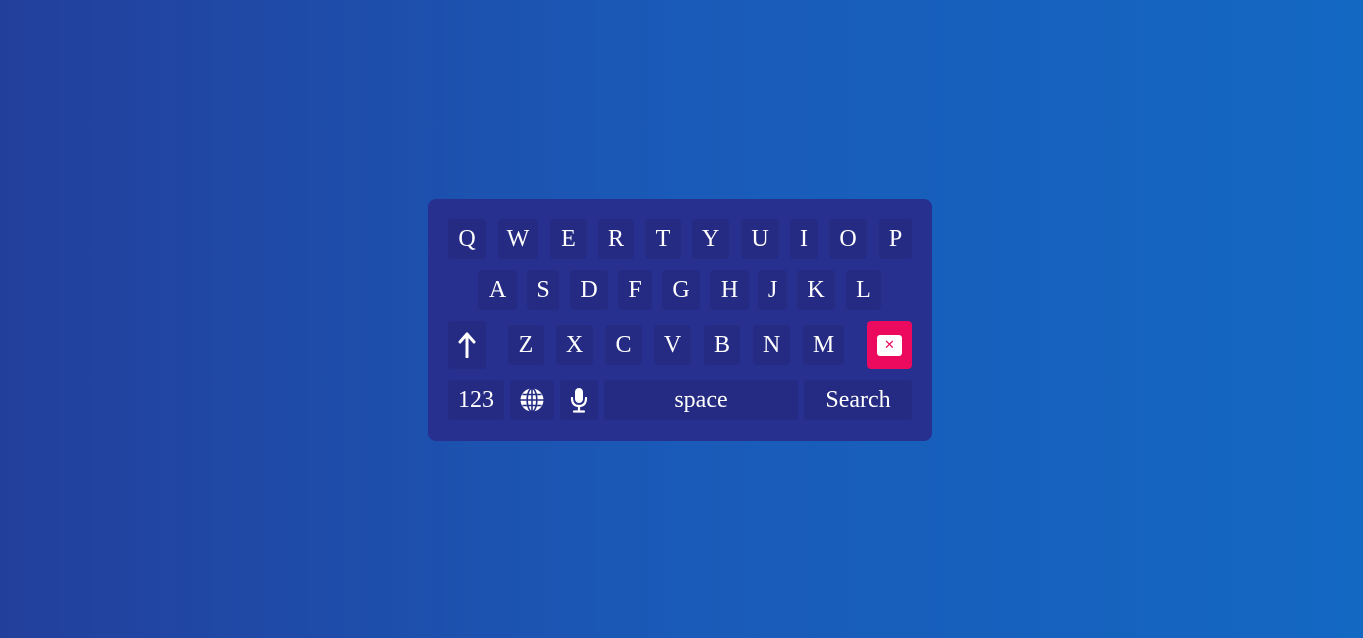 This screenshot has height=638, width=1363. What do you see at coordinates (635, 290) in the screenshot?
I see `key-f: F` at bounding box center [635, 290].